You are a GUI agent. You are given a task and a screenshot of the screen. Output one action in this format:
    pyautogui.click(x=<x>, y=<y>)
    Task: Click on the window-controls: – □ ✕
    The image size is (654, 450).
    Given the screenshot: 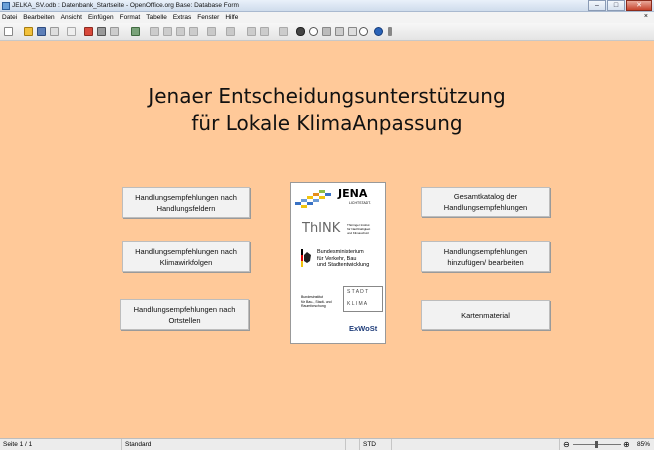 What is the action you would take?
    pyautogui.click(x=619, y=5)
    